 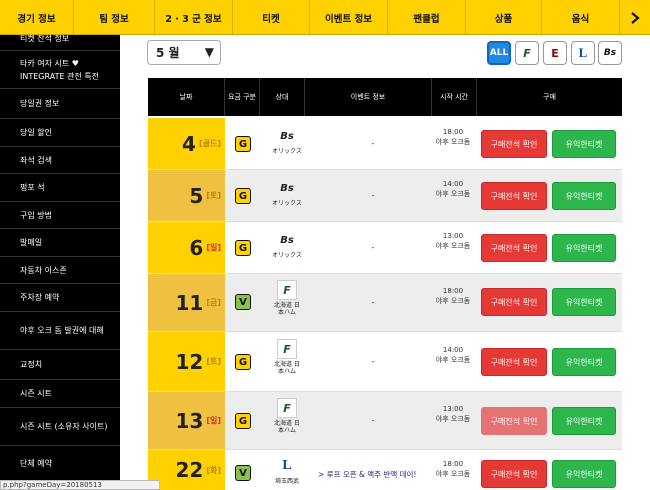 What do you see at coordinates (549, 96) in the screenshot?
I see `header-purchase: 구매` at bounding box center [549, 96].